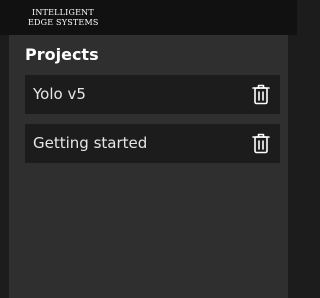  What do you see at coordinates (152, 94) in the screenshot?
I see `project-item: Yolo v5` at bounding box center [152, 94].